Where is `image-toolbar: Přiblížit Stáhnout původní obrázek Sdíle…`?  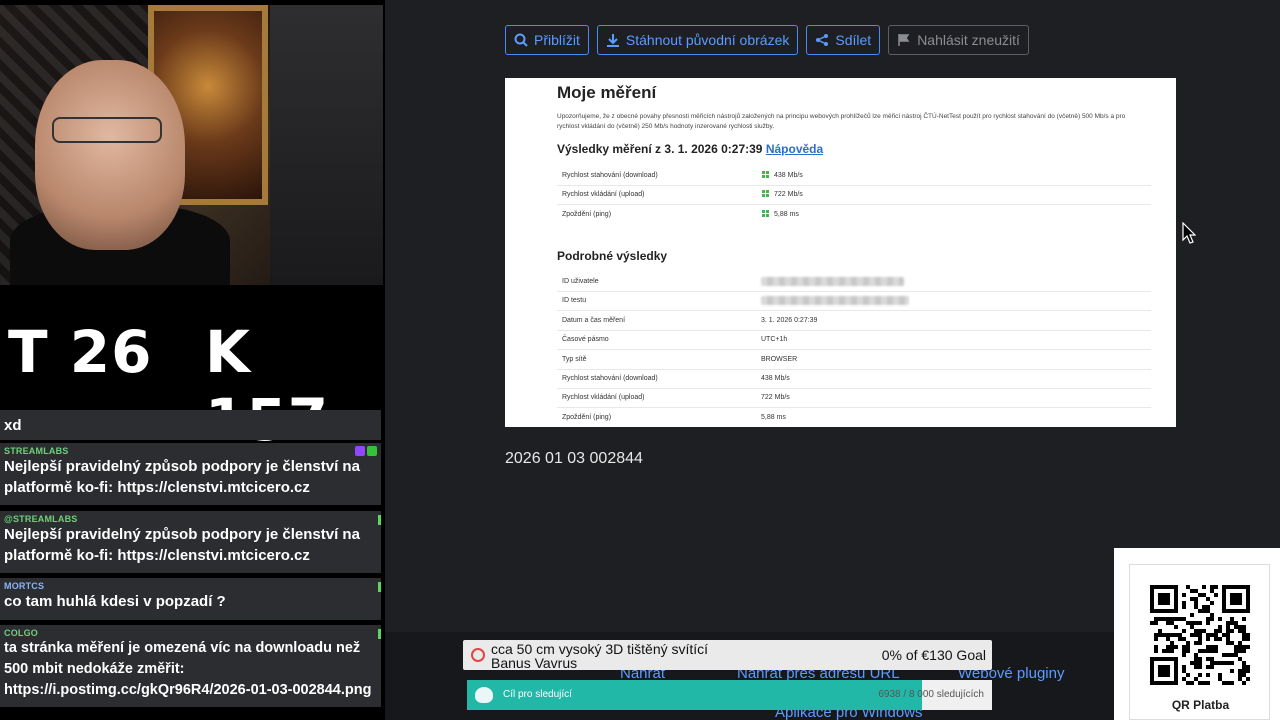 image-toolbar: Přiblížit Stáhnout původní obrázek Sdíle… is located at coordinates (767, 40).